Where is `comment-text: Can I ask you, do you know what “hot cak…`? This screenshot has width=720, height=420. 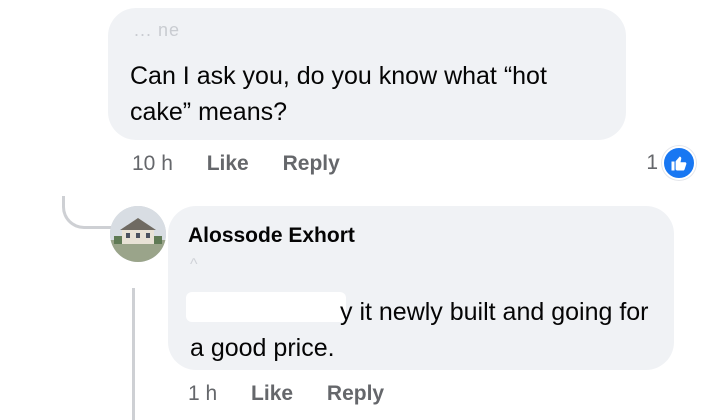
comment-text: Can I ask you, do you know what “hot cak… is located at coordinates (338, 94).